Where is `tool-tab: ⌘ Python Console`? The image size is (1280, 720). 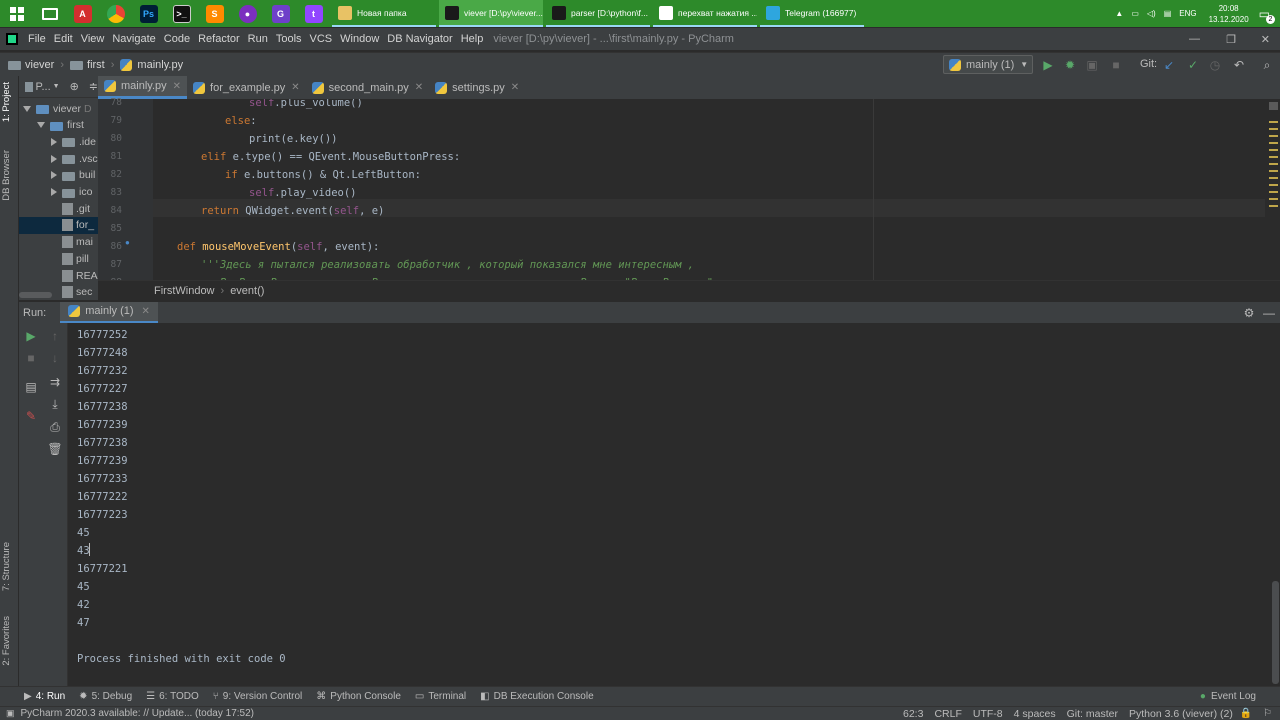
tool-tab: ⌘ Python Console is located at coordinates (358, 696).